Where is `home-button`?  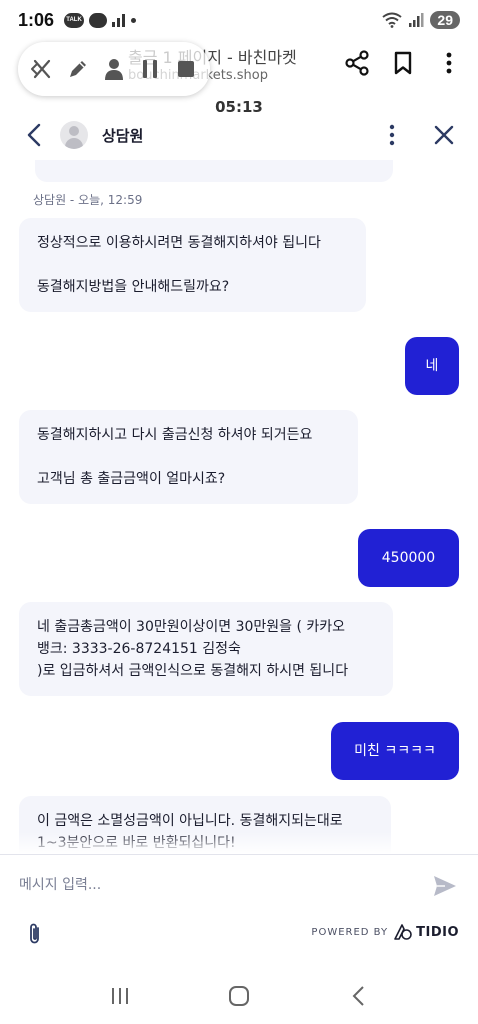
home-button is located at coordinates (239, 996).